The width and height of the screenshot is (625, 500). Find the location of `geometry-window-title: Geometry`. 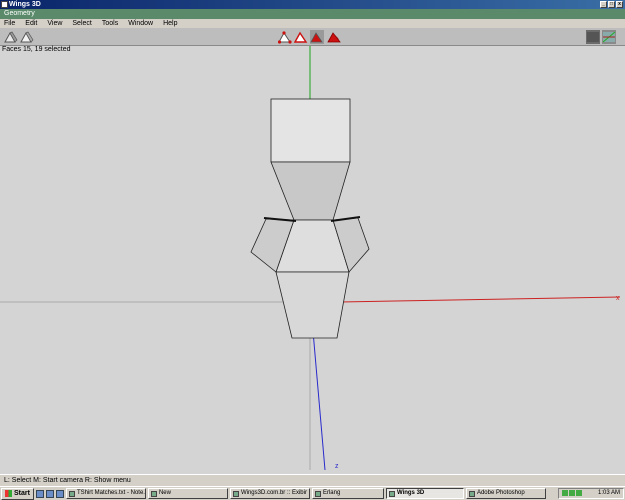

geometry-window-title: Geometry is located at coordinates (312, 14).